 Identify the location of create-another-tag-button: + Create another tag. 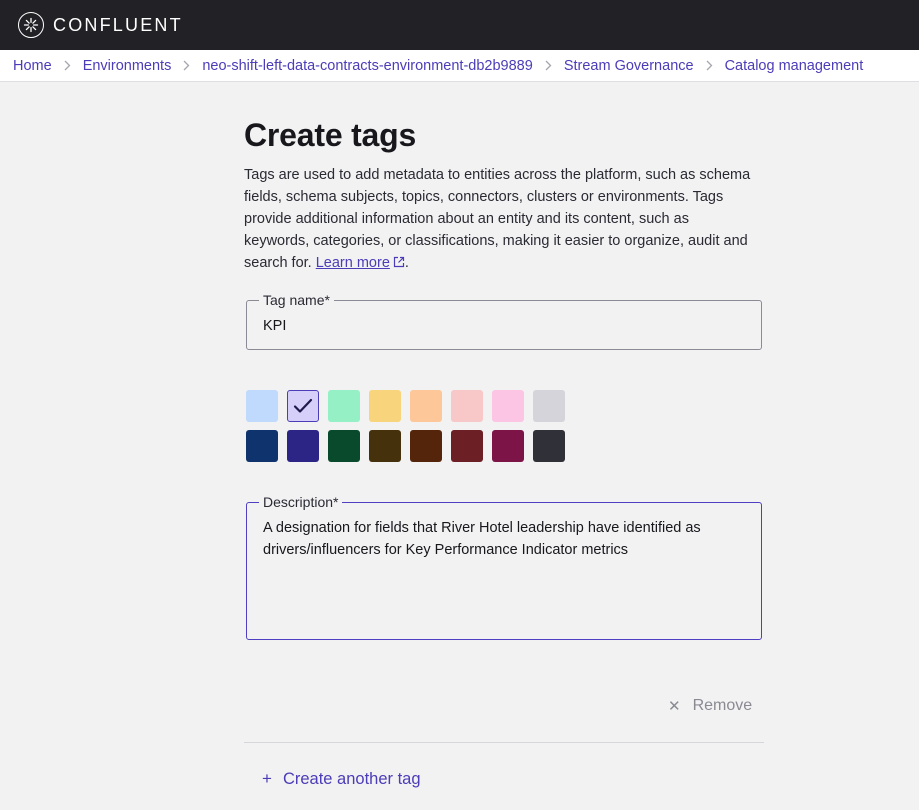
(341, 779).